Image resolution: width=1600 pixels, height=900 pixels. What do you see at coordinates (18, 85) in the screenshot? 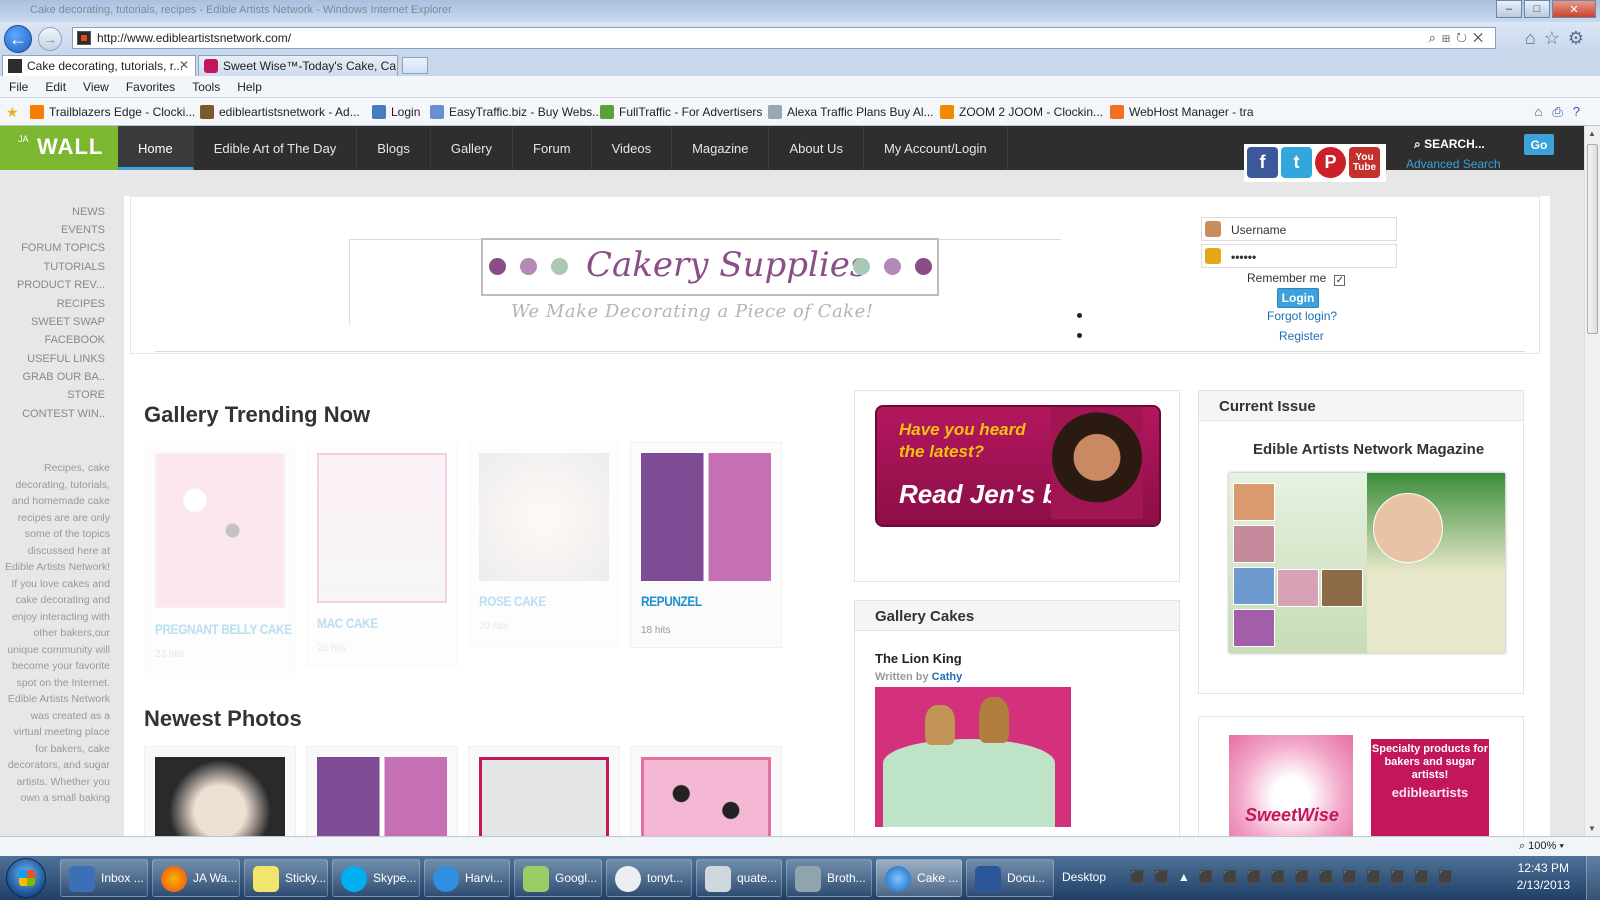
I see `menu-file: File` at bounding box center [18, 85].